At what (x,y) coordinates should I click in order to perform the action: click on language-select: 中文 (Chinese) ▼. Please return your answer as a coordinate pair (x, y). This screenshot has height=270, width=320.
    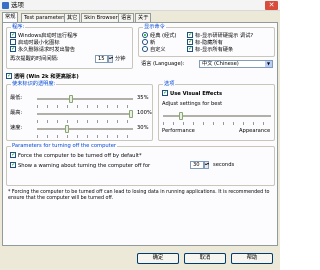
    Looking at the image, I should click on (236, 64).